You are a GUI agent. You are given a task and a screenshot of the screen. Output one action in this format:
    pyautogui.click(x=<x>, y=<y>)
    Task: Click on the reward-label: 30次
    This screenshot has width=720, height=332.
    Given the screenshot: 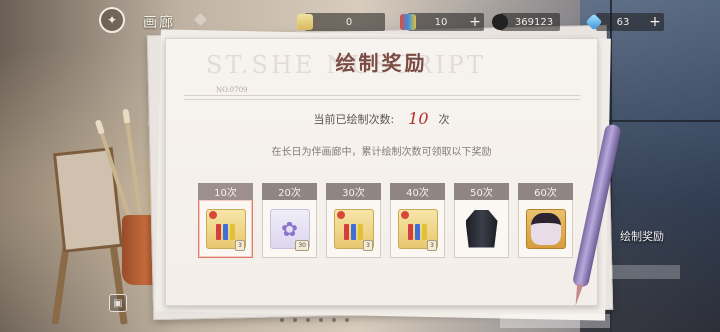 What is the action you would take?
    pyautogui.click(x=353, y=191)
    